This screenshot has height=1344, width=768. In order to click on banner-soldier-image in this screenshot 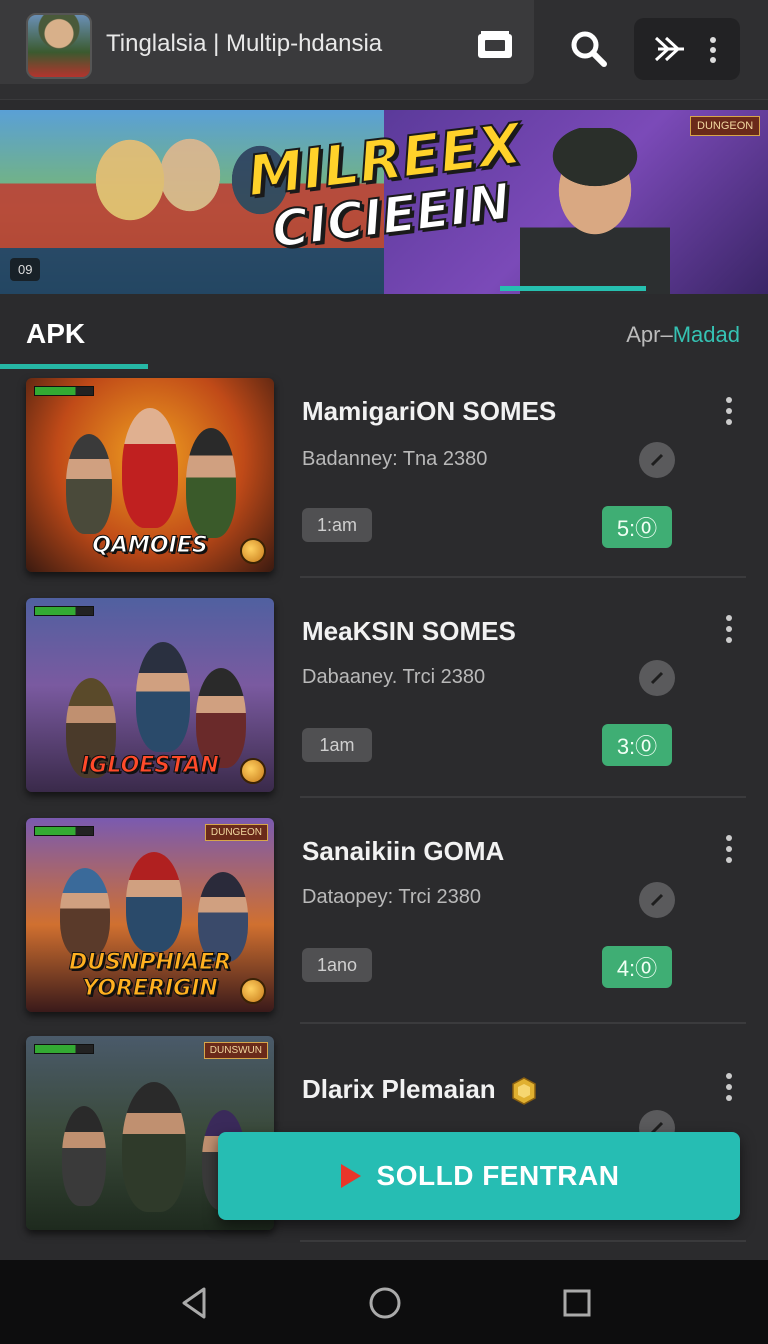, I will do `click(595, 211)`.